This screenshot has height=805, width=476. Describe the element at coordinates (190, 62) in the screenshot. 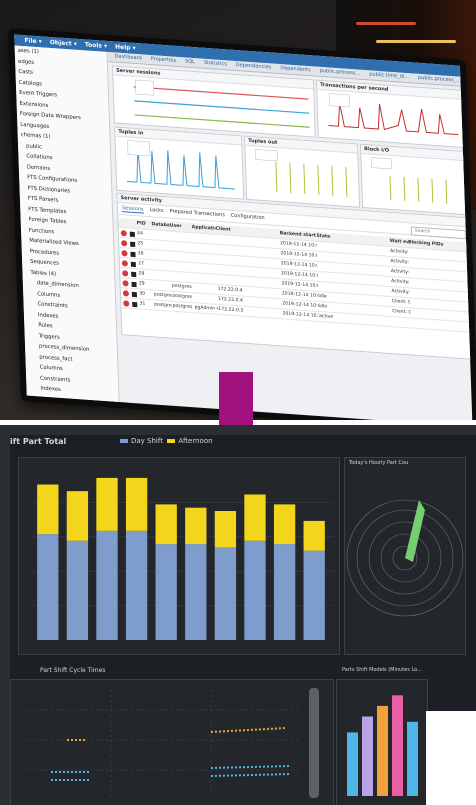

I see `tab-2: SQL` at that location.